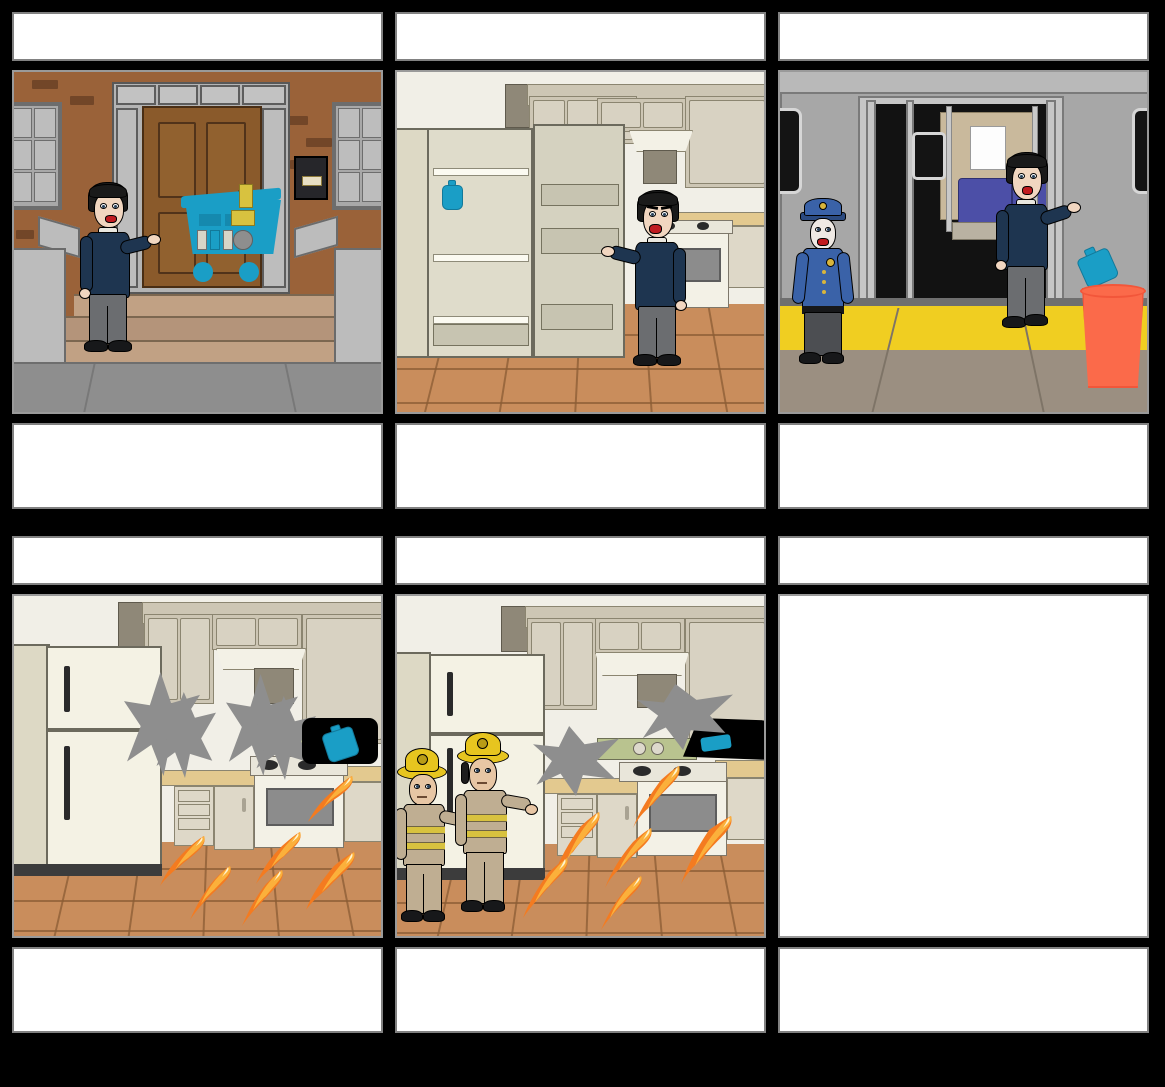 Image resolution: width=1165 pixels, height=1087 pixels. Describe the element at coordinates (452, 197) in the screenshot. I see `pouch-body` at that location.